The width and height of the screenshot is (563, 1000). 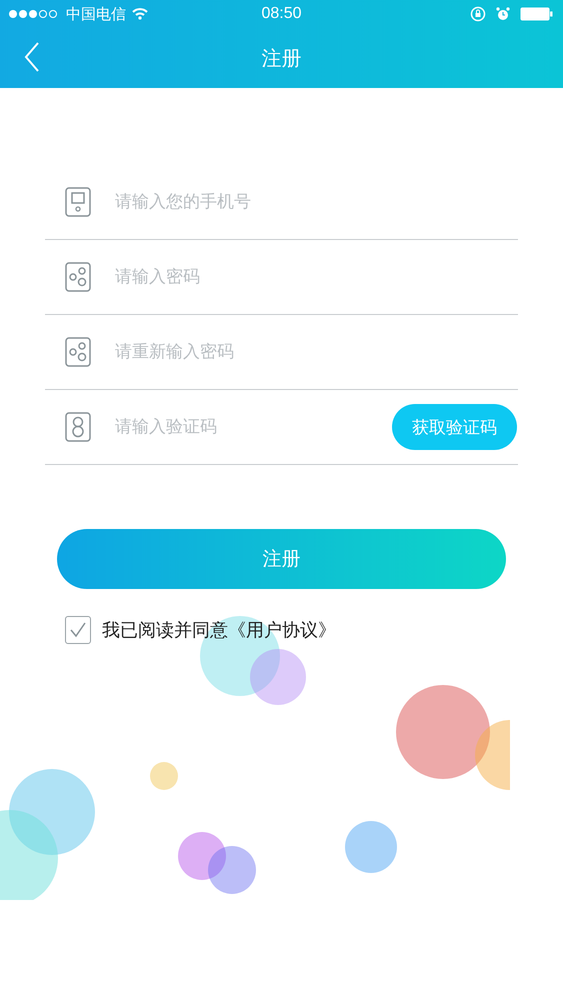 What do you see at coordinates (281, 14) in the screenshot?
I see `status-time: 08:50` at bounding box center [281, 14].